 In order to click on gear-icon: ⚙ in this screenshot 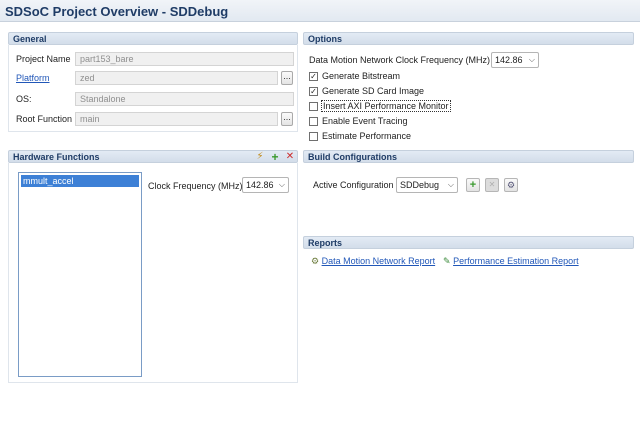, I will do `click(511, 185)`.